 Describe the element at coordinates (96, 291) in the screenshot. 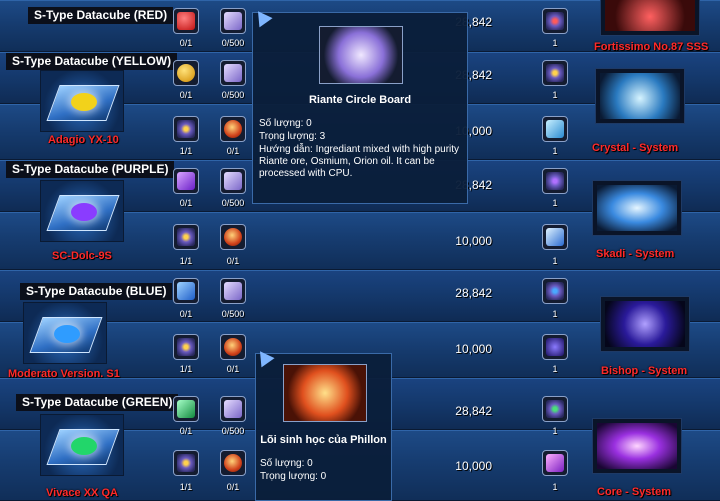

I see `group-label: S-Type Datacube (BLUE)` at that location.